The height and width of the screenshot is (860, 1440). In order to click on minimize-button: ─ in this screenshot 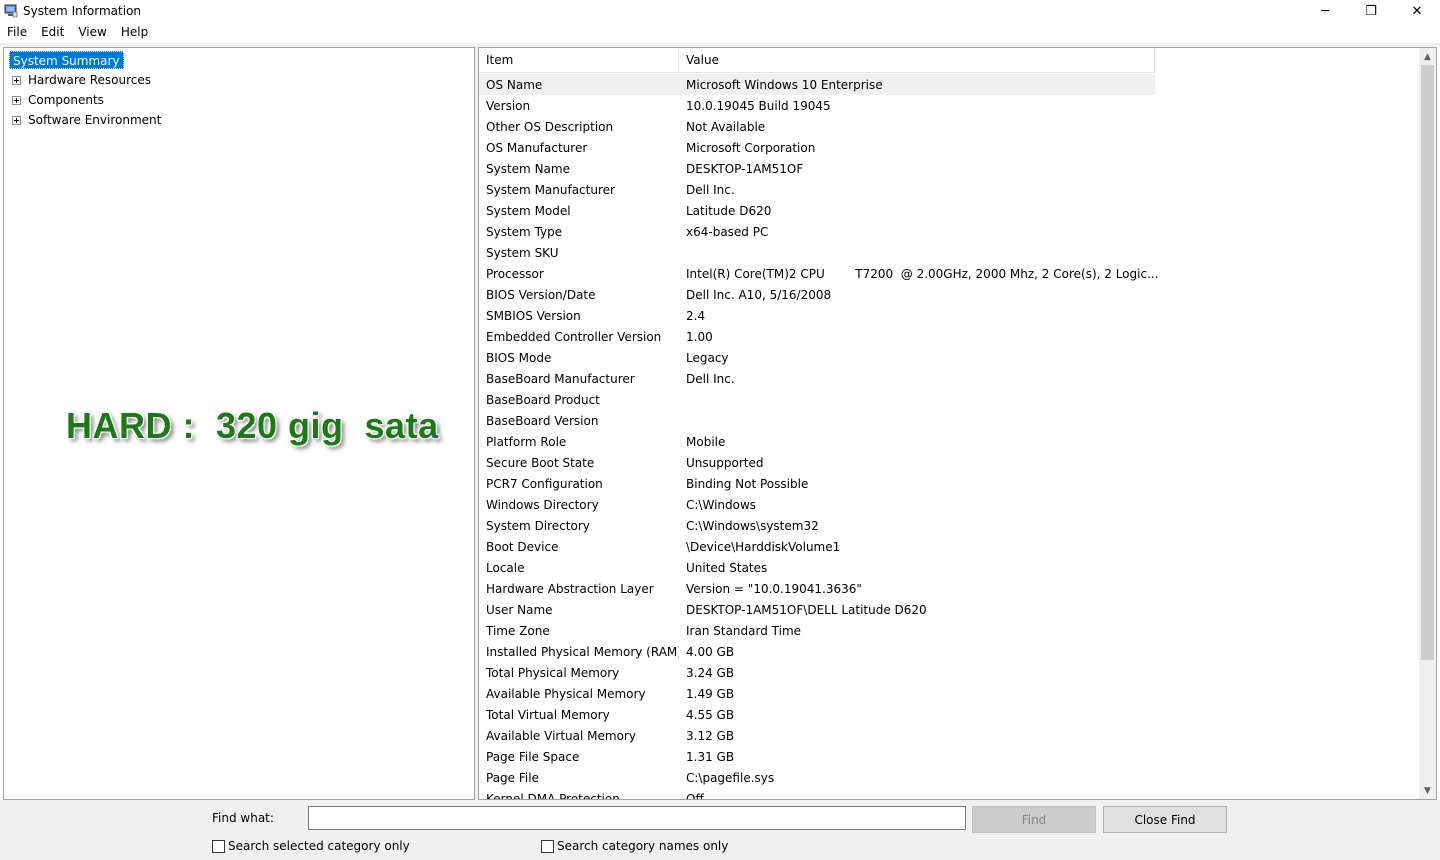, I will do `click(1325, 11)`.